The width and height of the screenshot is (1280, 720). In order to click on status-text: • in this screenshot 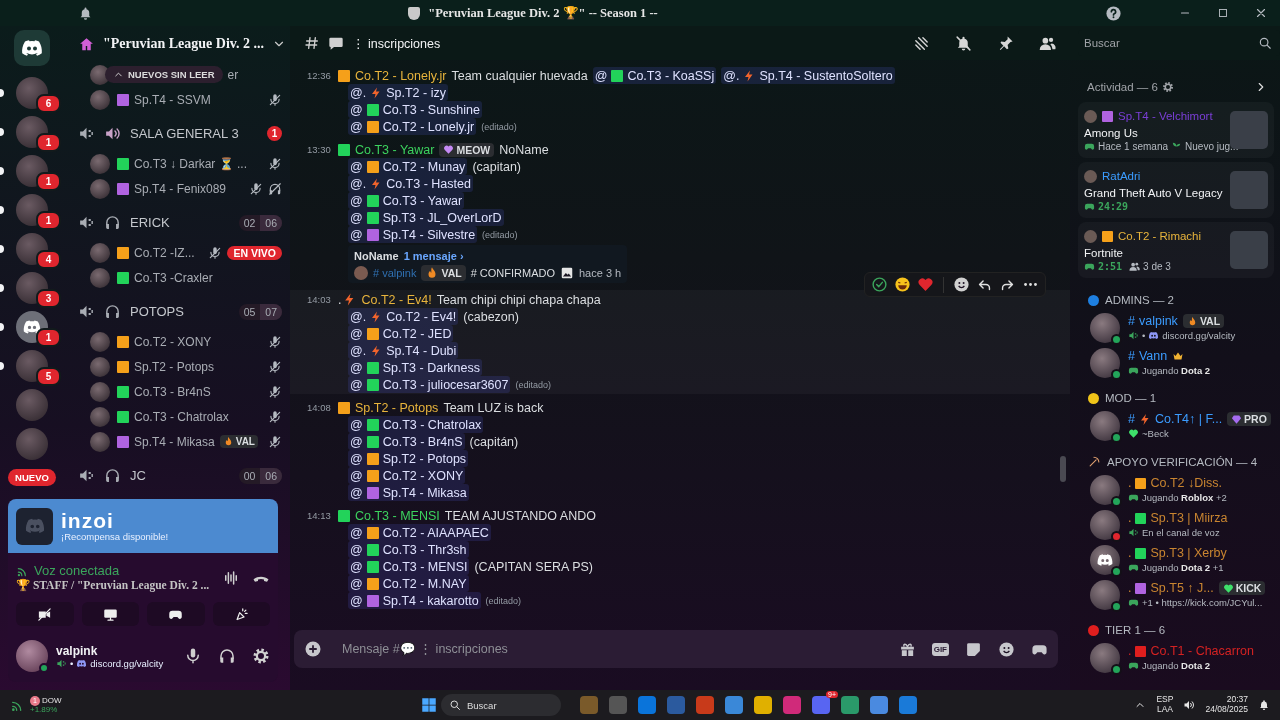, I will do `click(1144, 335)`.